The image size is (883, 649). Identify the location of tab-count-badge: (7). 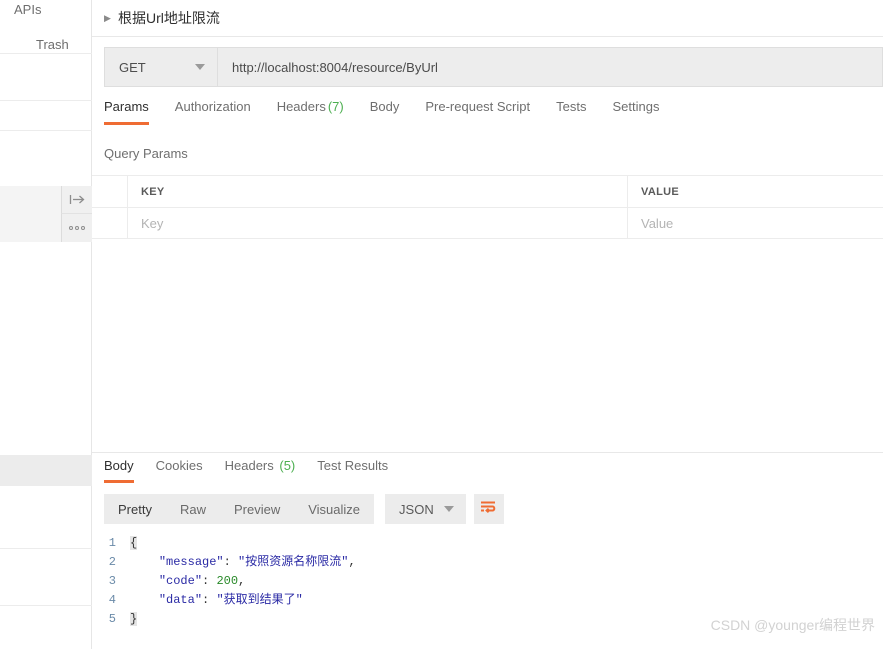
(335, 106).